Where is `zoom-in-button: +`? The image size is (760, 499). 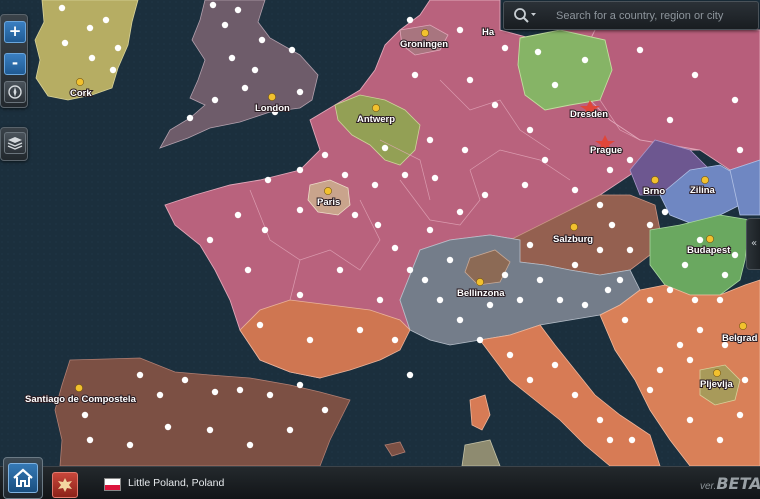 zoom-in-button: + is located at coordinates (15, 32).